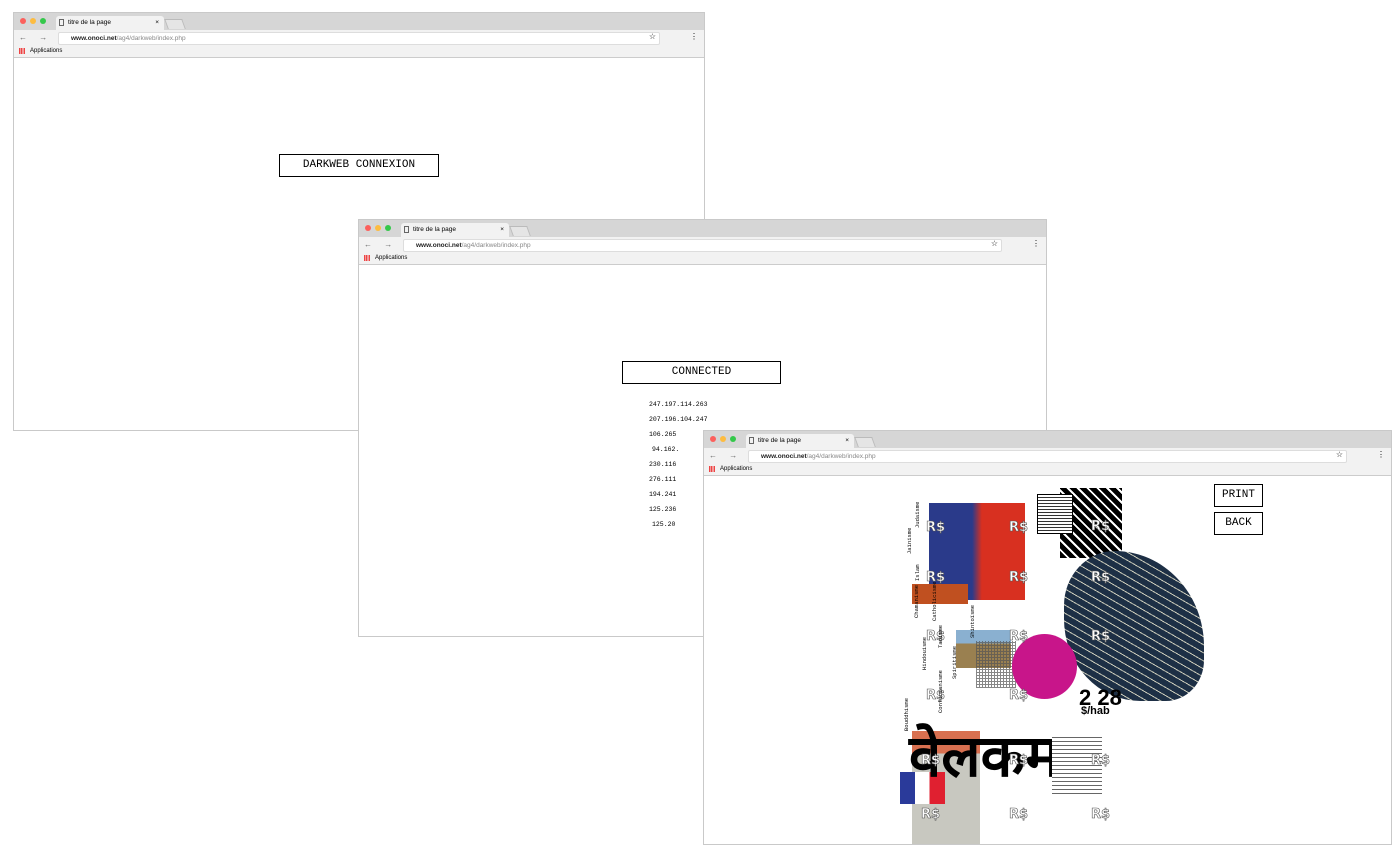 This screenshot has width=1400, height=858. I want to click on diagram-box, so click(1055, 514).